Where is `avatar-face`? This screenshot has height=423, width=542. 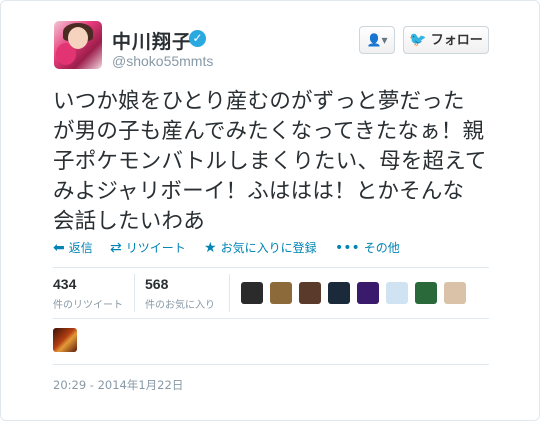
avatar-face is located at coordinates (78, 38).